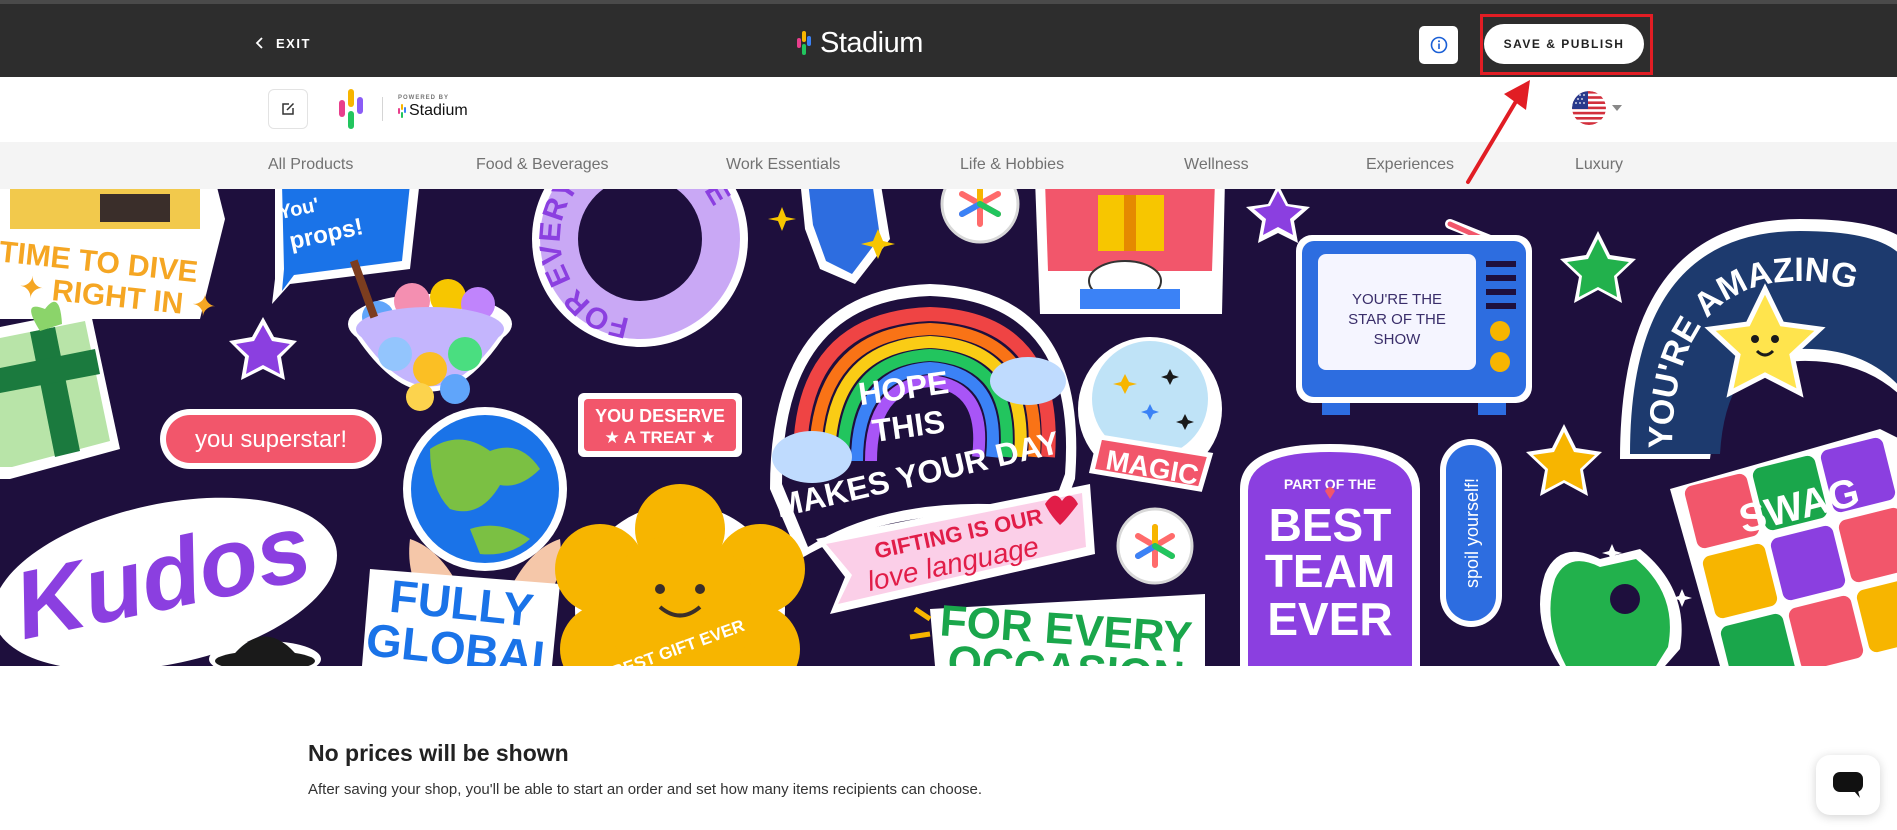 Image resolution: width=1897 pixels, height=830 pixels. I want to click on sticker-time-to-dive: TIME TO DIVE ✦ RIGHT IN ✦, so click(112, 256).